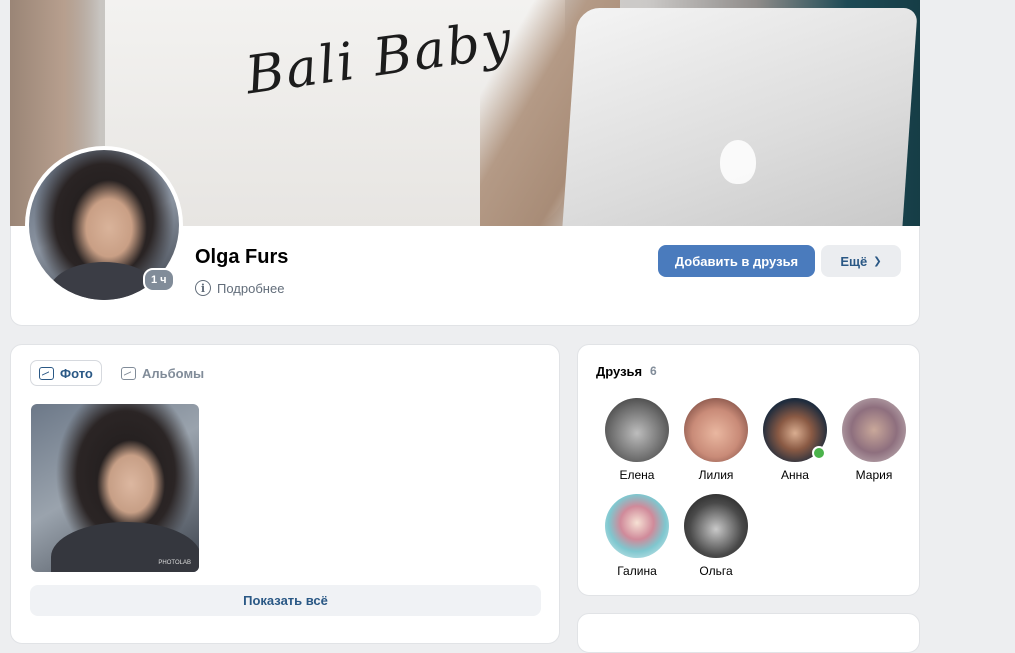  Describe the element at coordinates (653, 371) in the screenshot. I see `friends-count: 6` at that location.